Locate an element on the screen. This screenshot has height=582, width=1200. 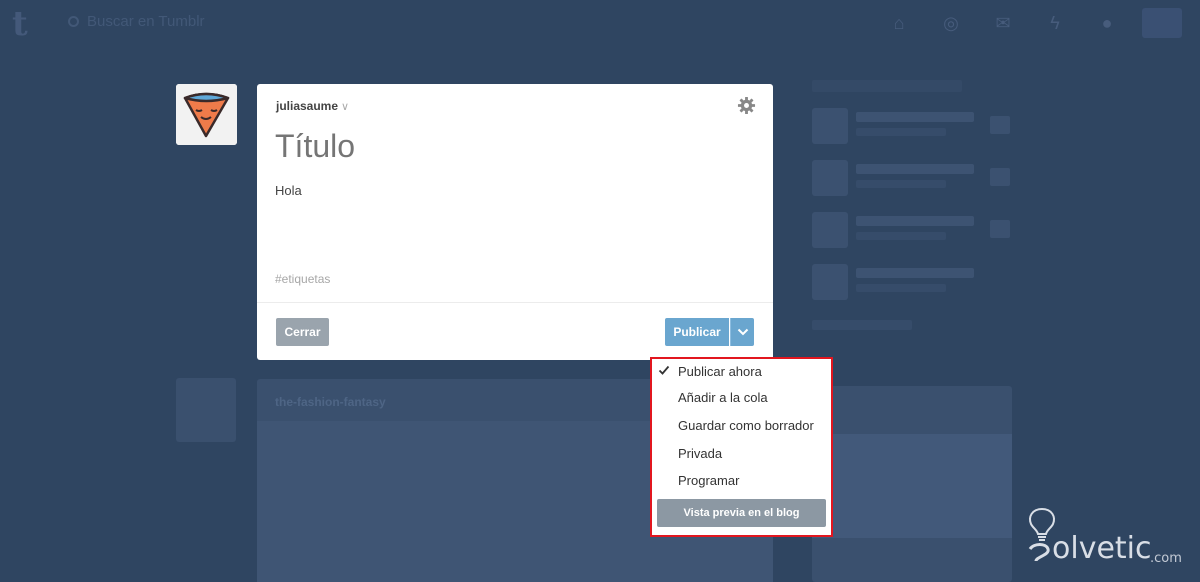
menu-item-add-to-queue: Añadir a la cola is located at coordinates (723, 397).